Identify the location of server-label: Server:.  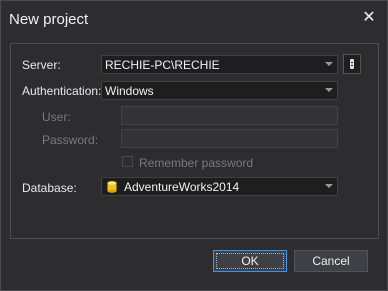
(41, 65).